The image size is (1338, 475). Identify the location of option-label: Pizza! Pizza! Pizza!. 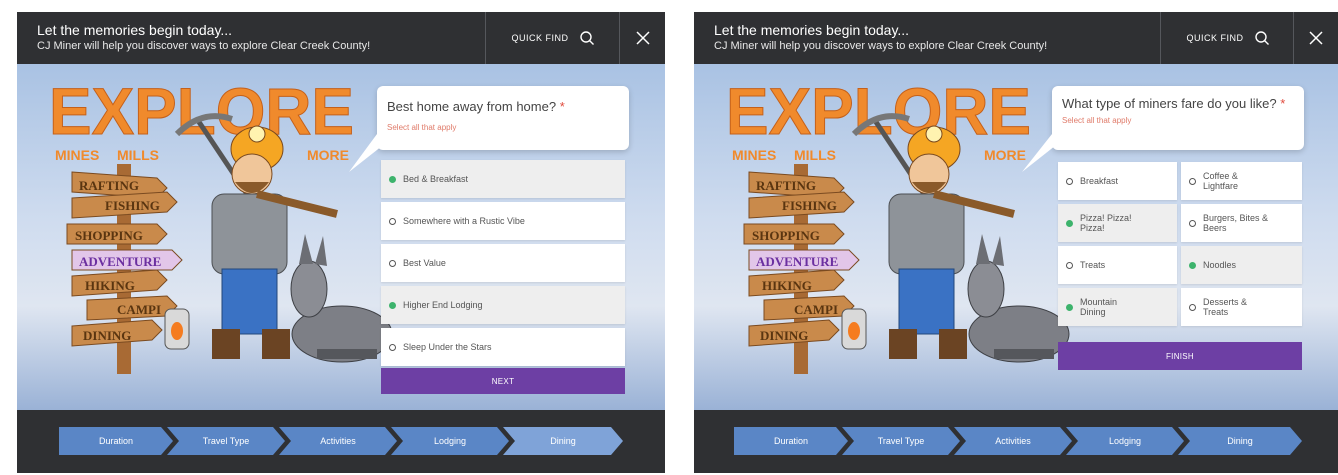
(1106, 223).